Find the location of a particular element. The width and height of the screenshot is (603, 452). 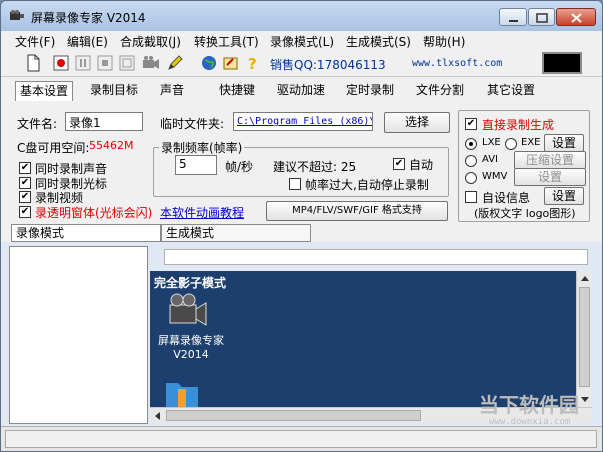

pause-icon is located at coordinates (83, 63).